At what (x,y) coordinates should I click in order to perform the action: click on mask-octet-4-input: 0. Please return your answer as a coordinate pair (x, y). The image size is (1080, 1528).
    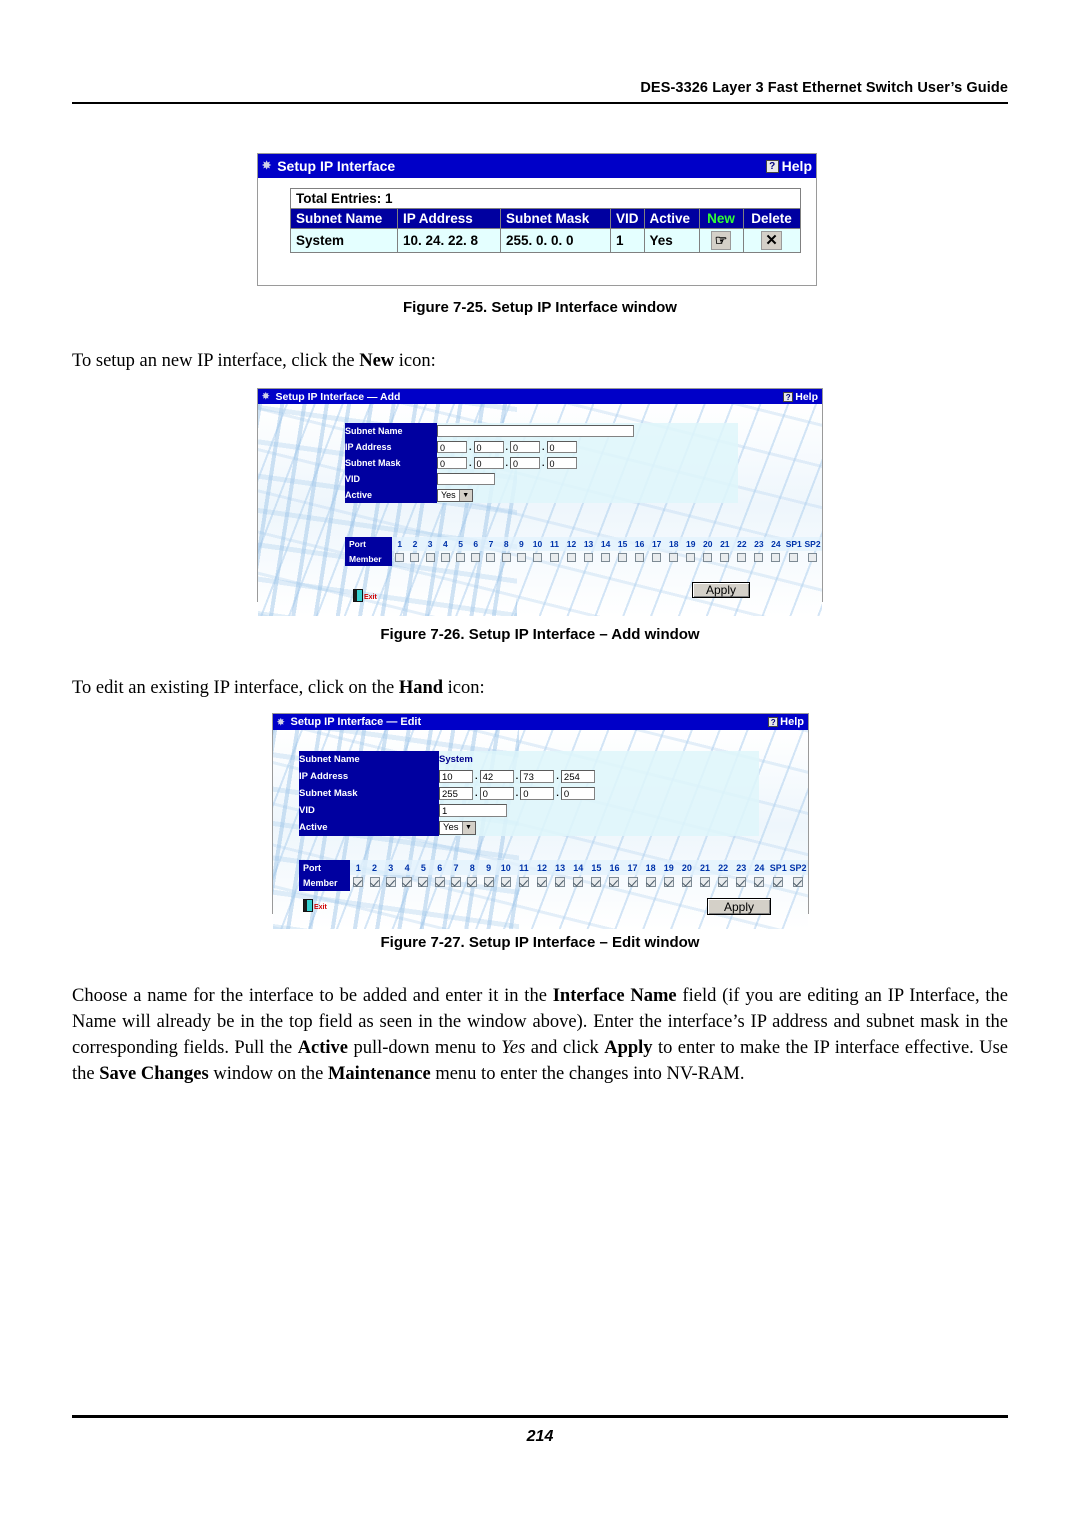
    Looking at the image, I should click on (561, 463).